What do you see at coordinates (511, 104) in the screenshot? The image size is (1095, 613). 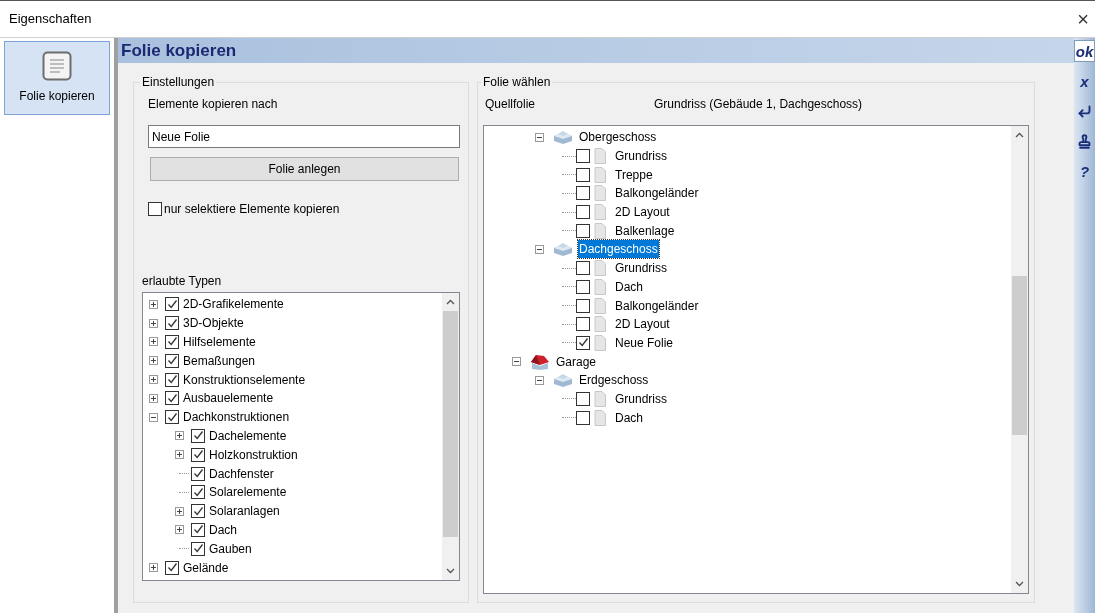 I see `field-label: Quellfolie` at bounding box center [511, 104].